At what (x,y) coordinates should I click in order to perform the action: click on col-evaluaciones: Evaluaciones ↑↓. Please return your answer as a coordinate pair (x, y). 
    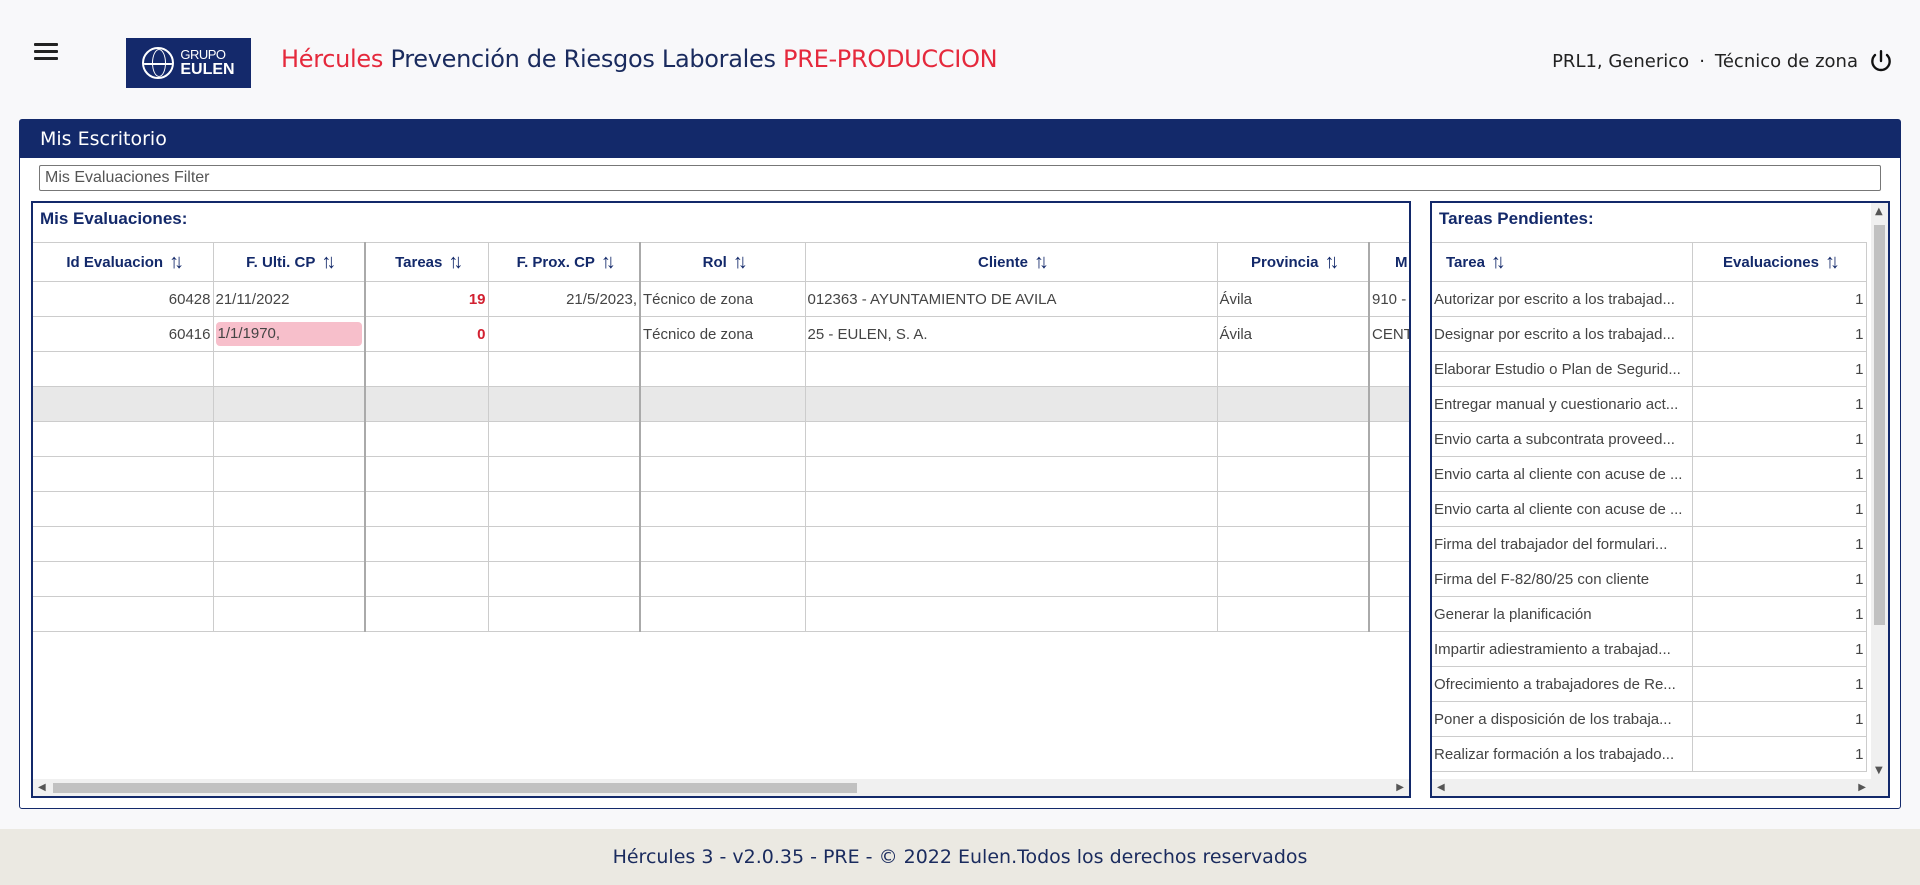
    Looking at the image, I should click on (1779, 262).